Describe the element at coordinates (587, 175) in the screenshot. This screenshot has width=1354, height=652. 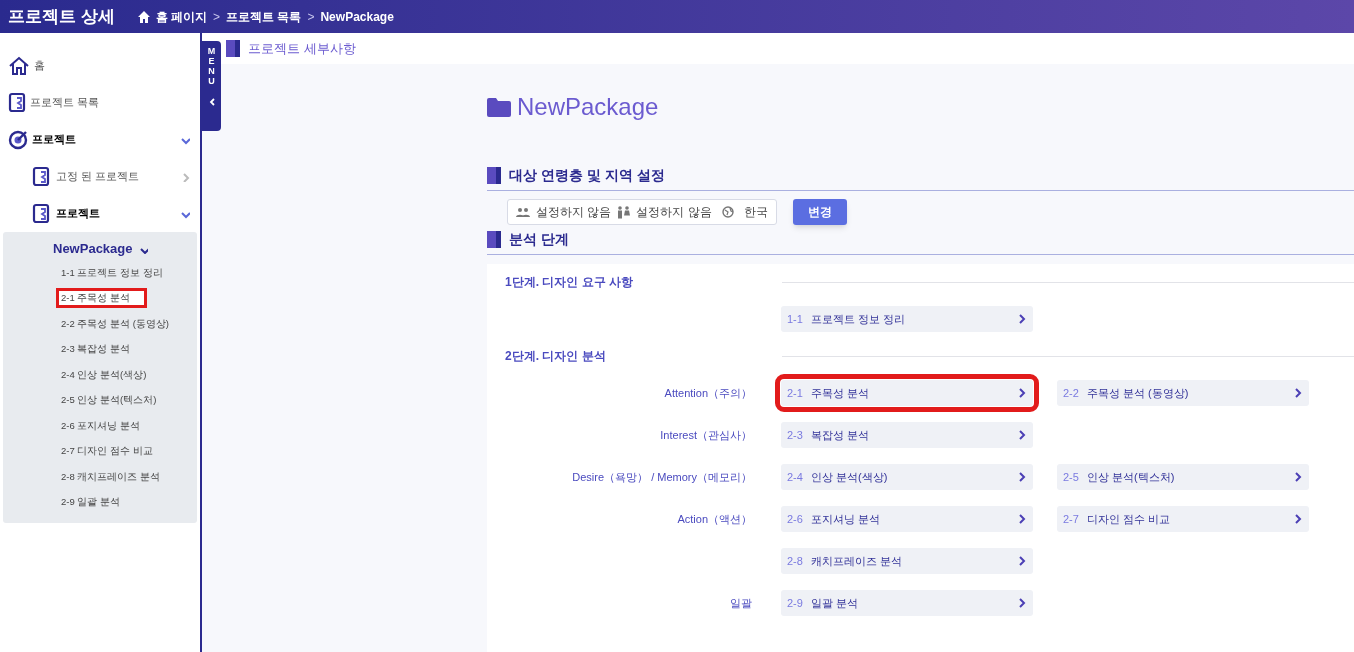
I see `section-title: 대상 연령층 및 지역 설정` at that location.